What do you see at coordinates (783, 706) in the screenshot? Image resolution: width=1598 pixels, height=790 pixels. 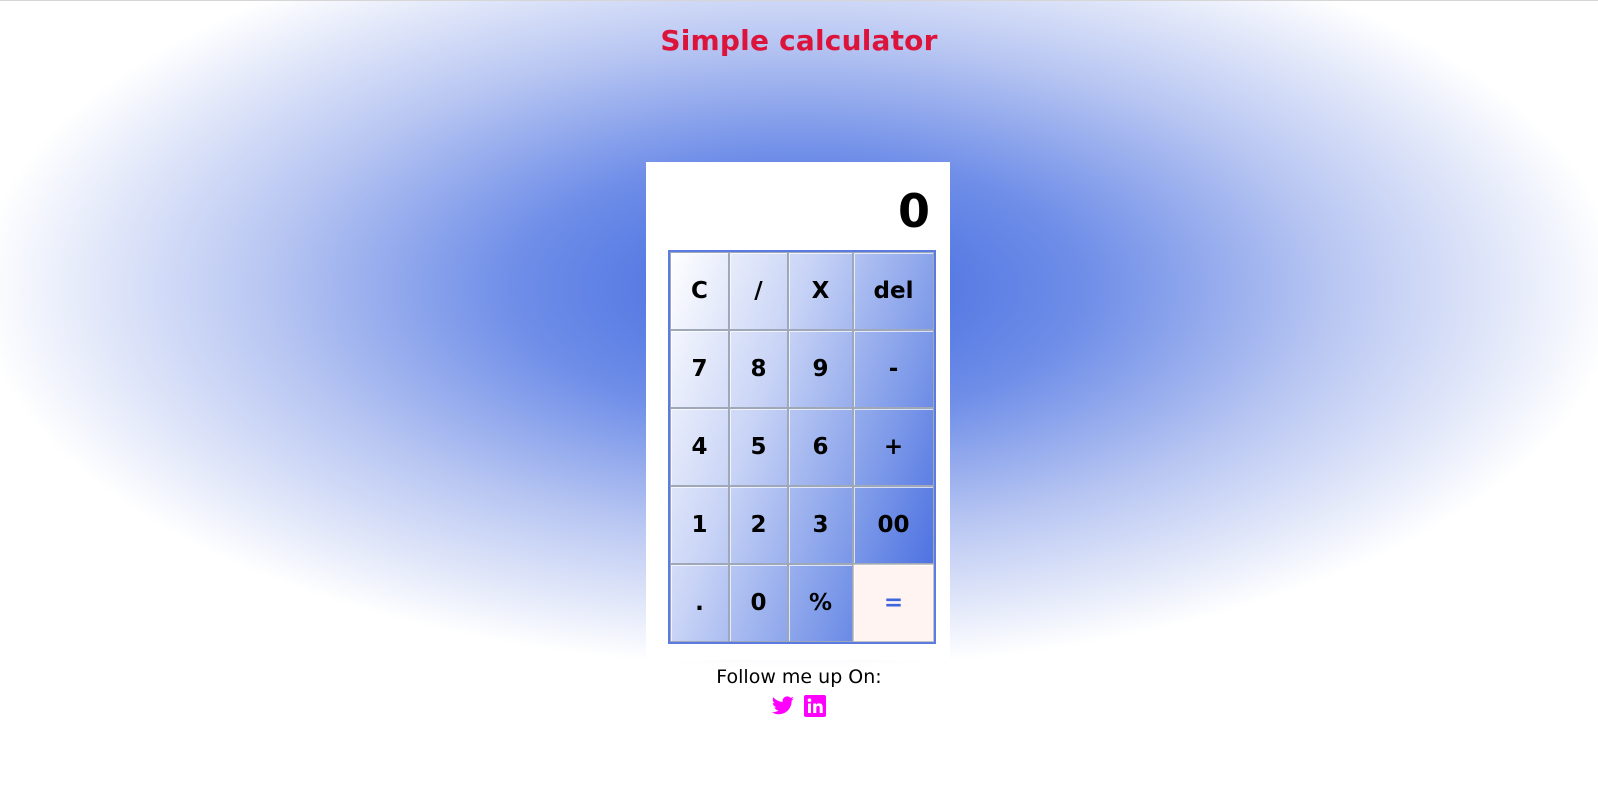 I see `twitter-icon` at bounding box center [783, 706].